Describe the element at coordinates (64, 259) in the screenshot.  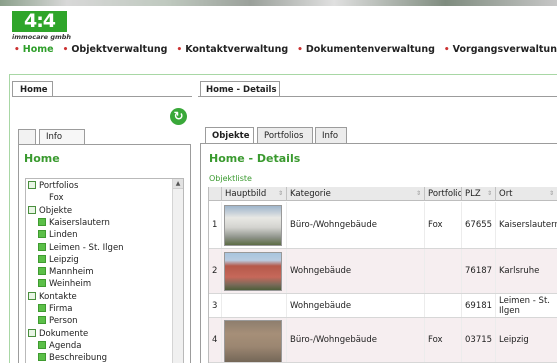
I see `tree-item-label: Leipzig` at that location.